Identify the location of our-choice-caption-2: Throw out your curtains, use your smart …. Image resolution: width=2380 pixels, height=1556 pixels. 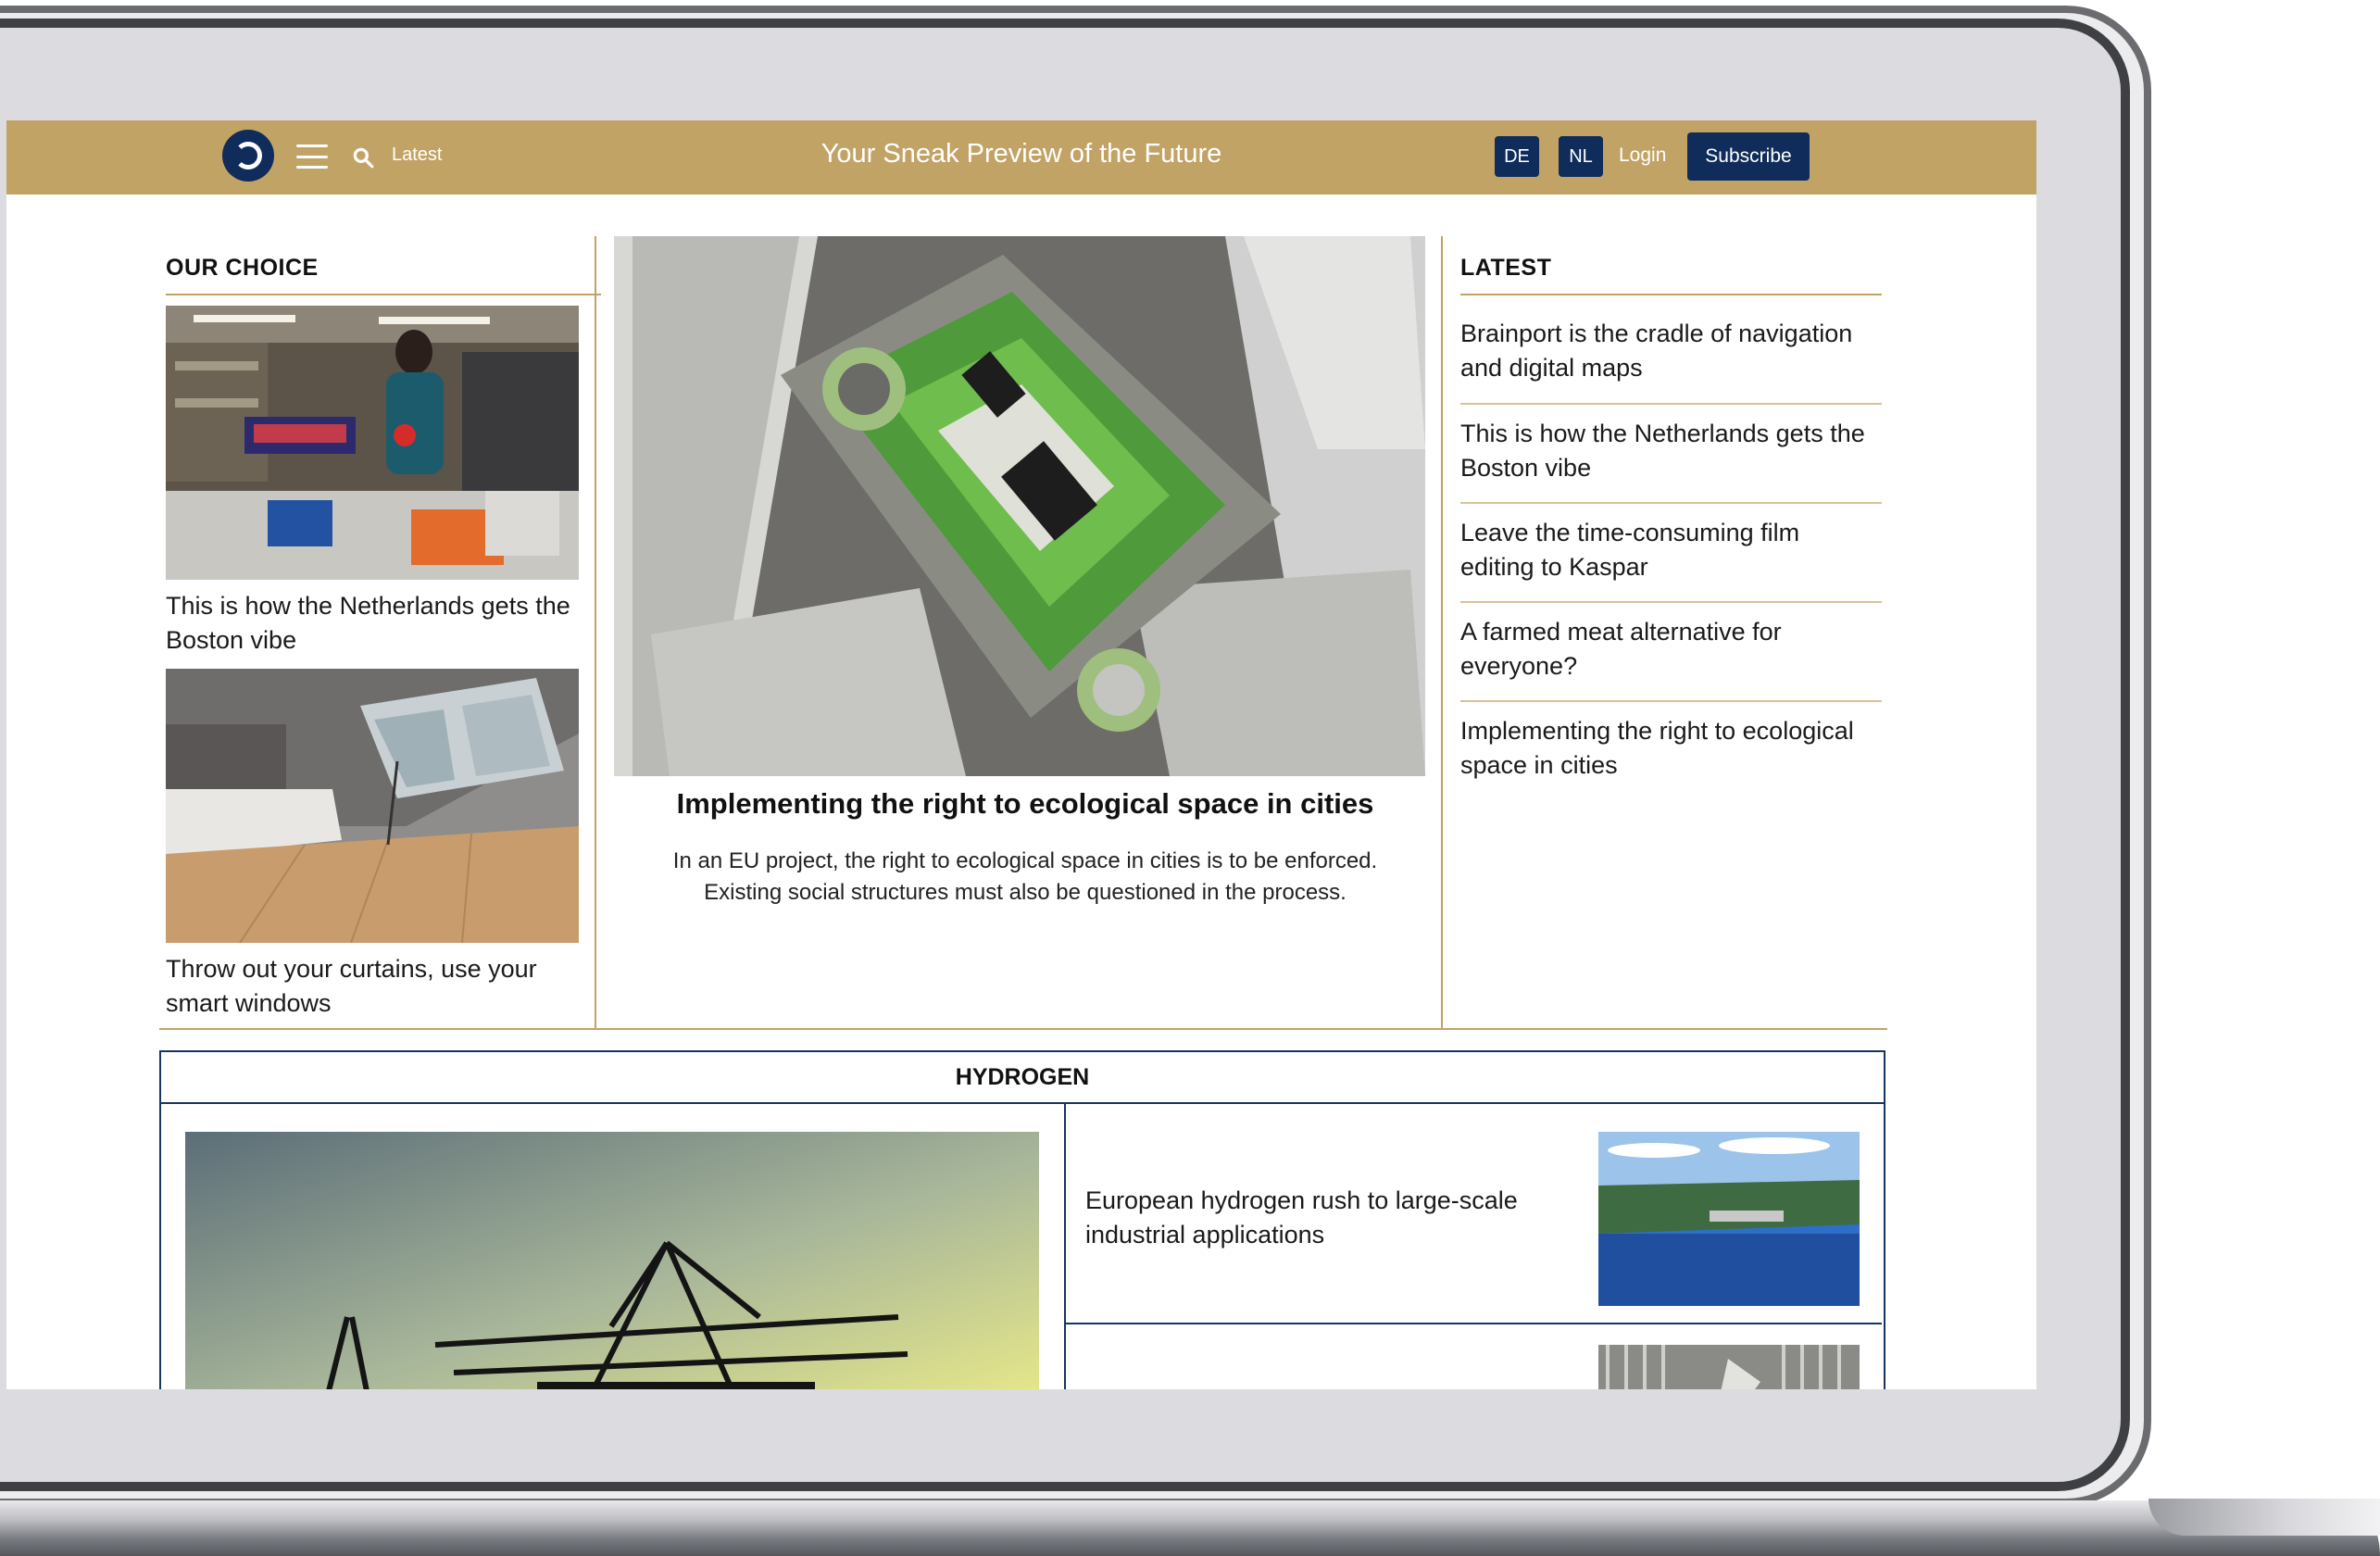
(383, 986).